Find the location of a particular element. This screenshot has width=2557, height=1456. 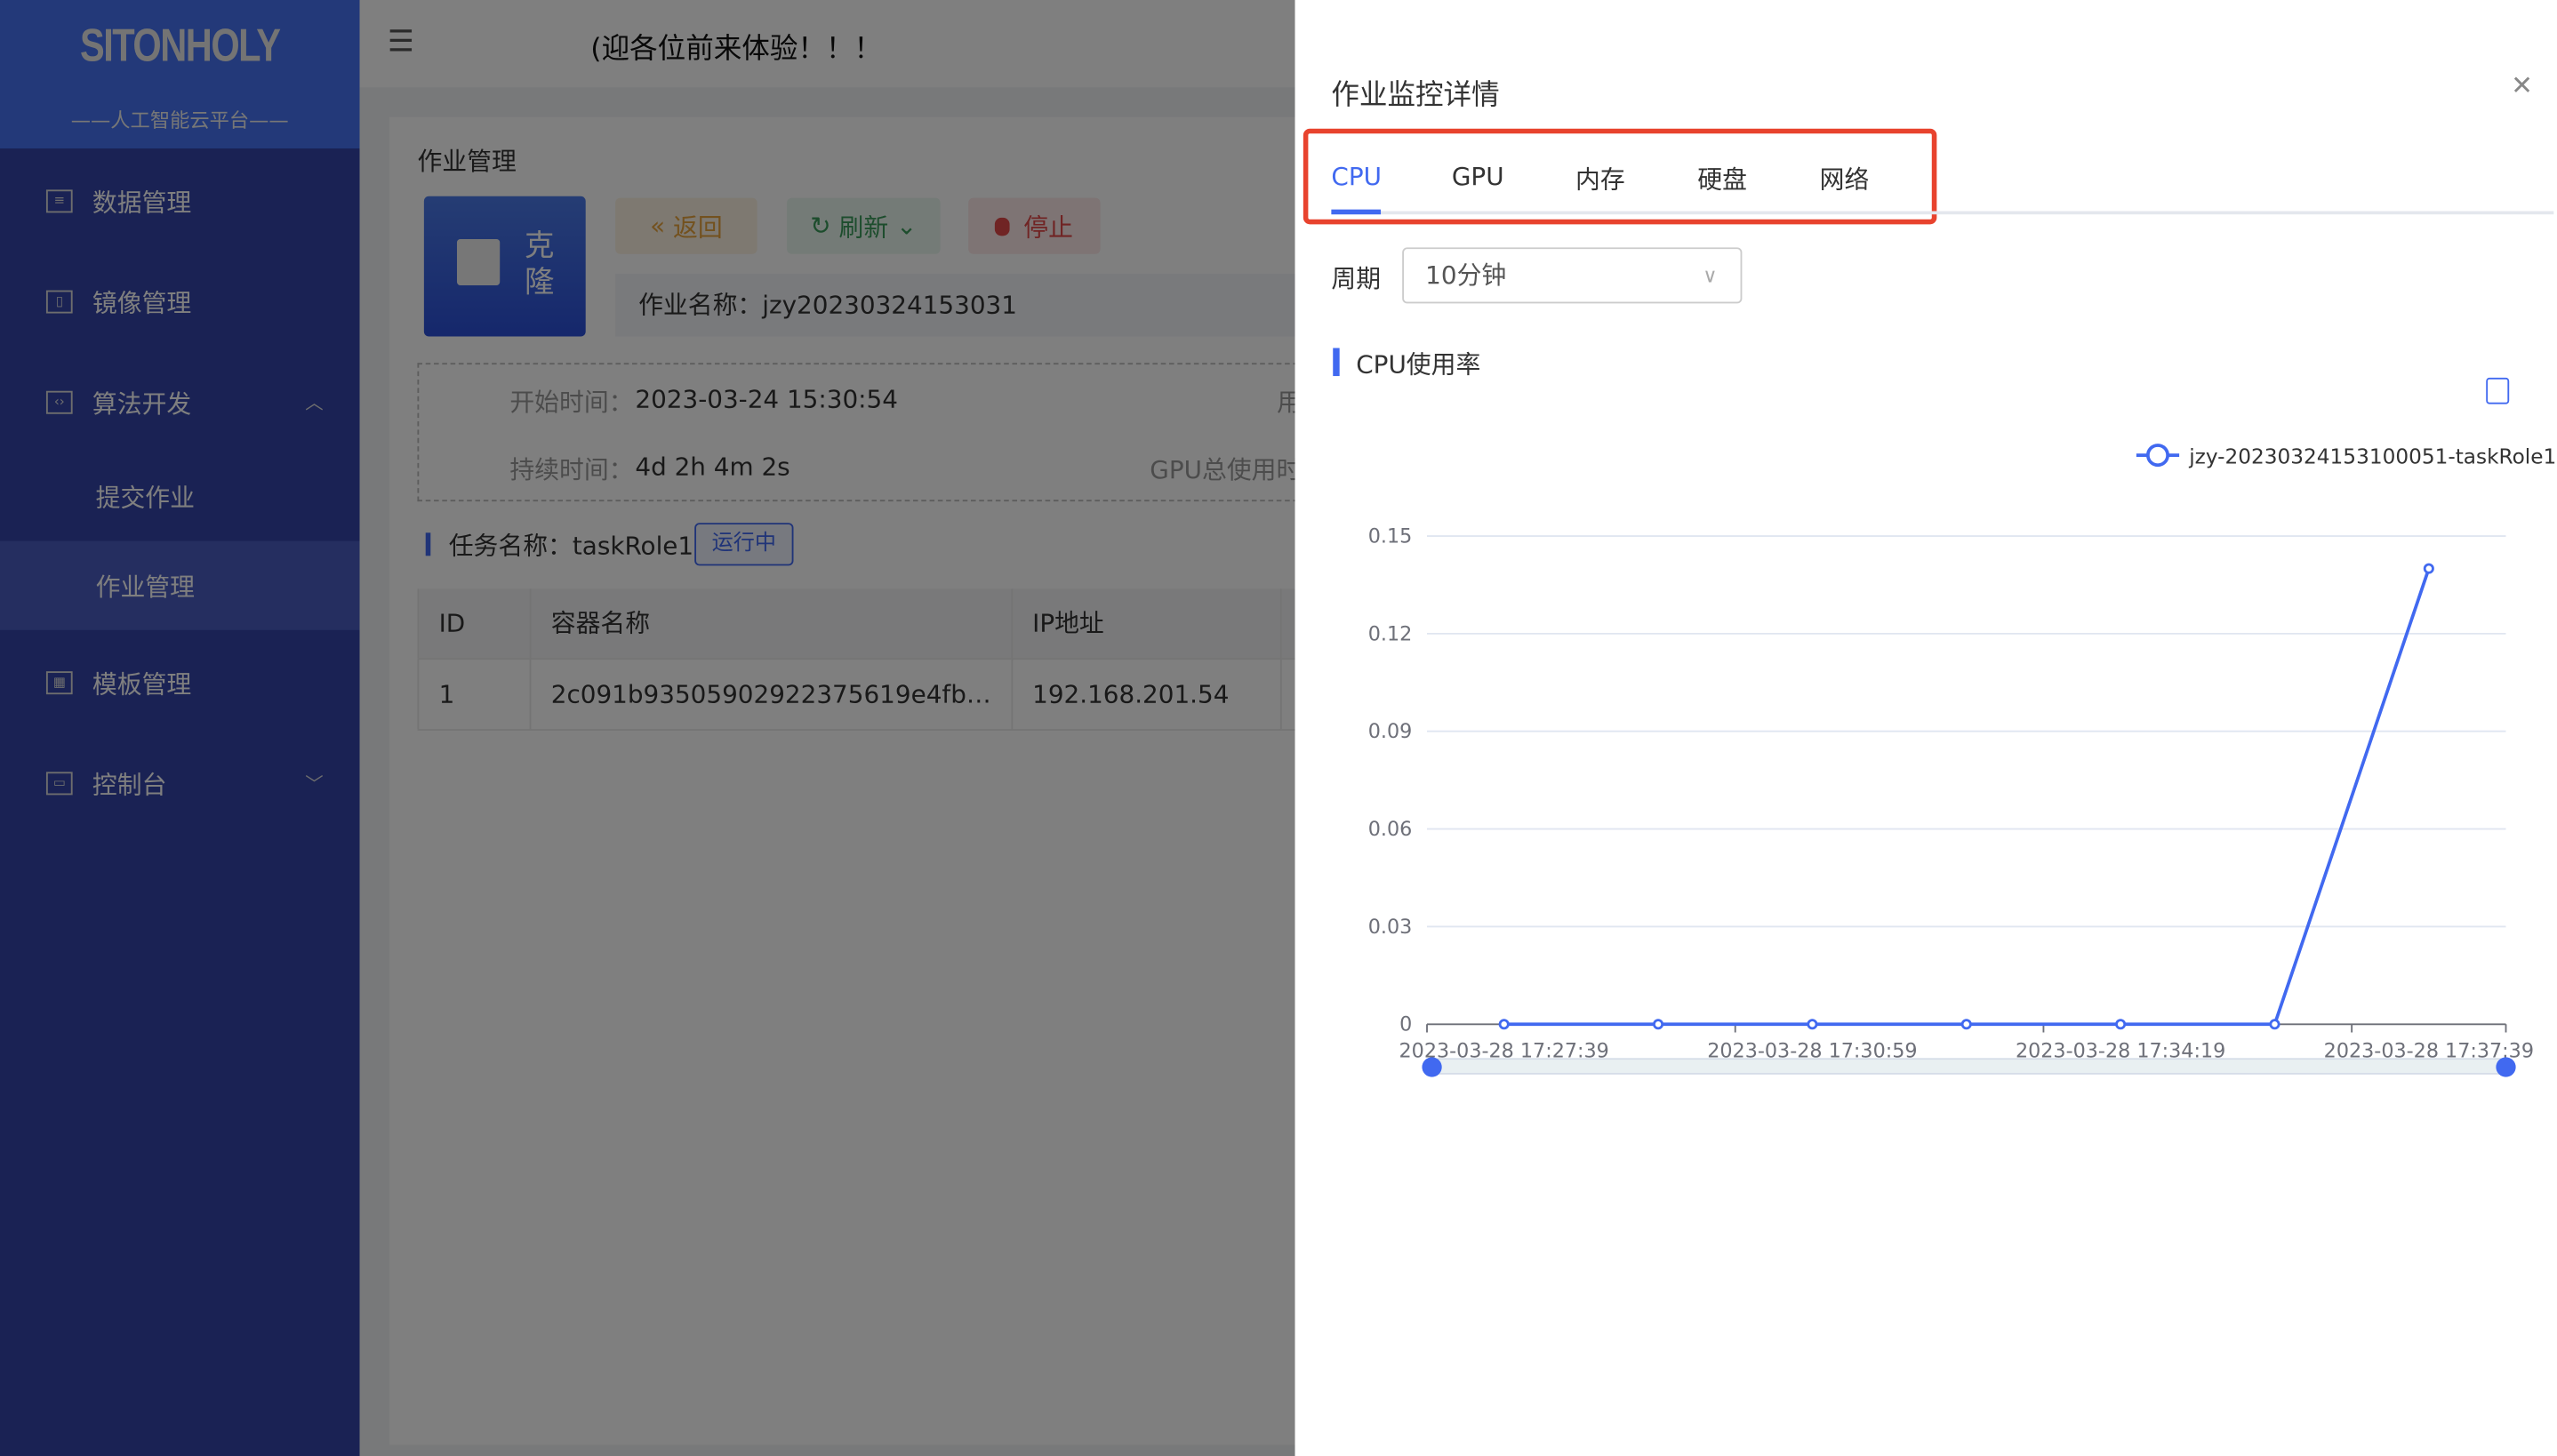

tab-gpu: GPU is located at coordinates (1478, 176).